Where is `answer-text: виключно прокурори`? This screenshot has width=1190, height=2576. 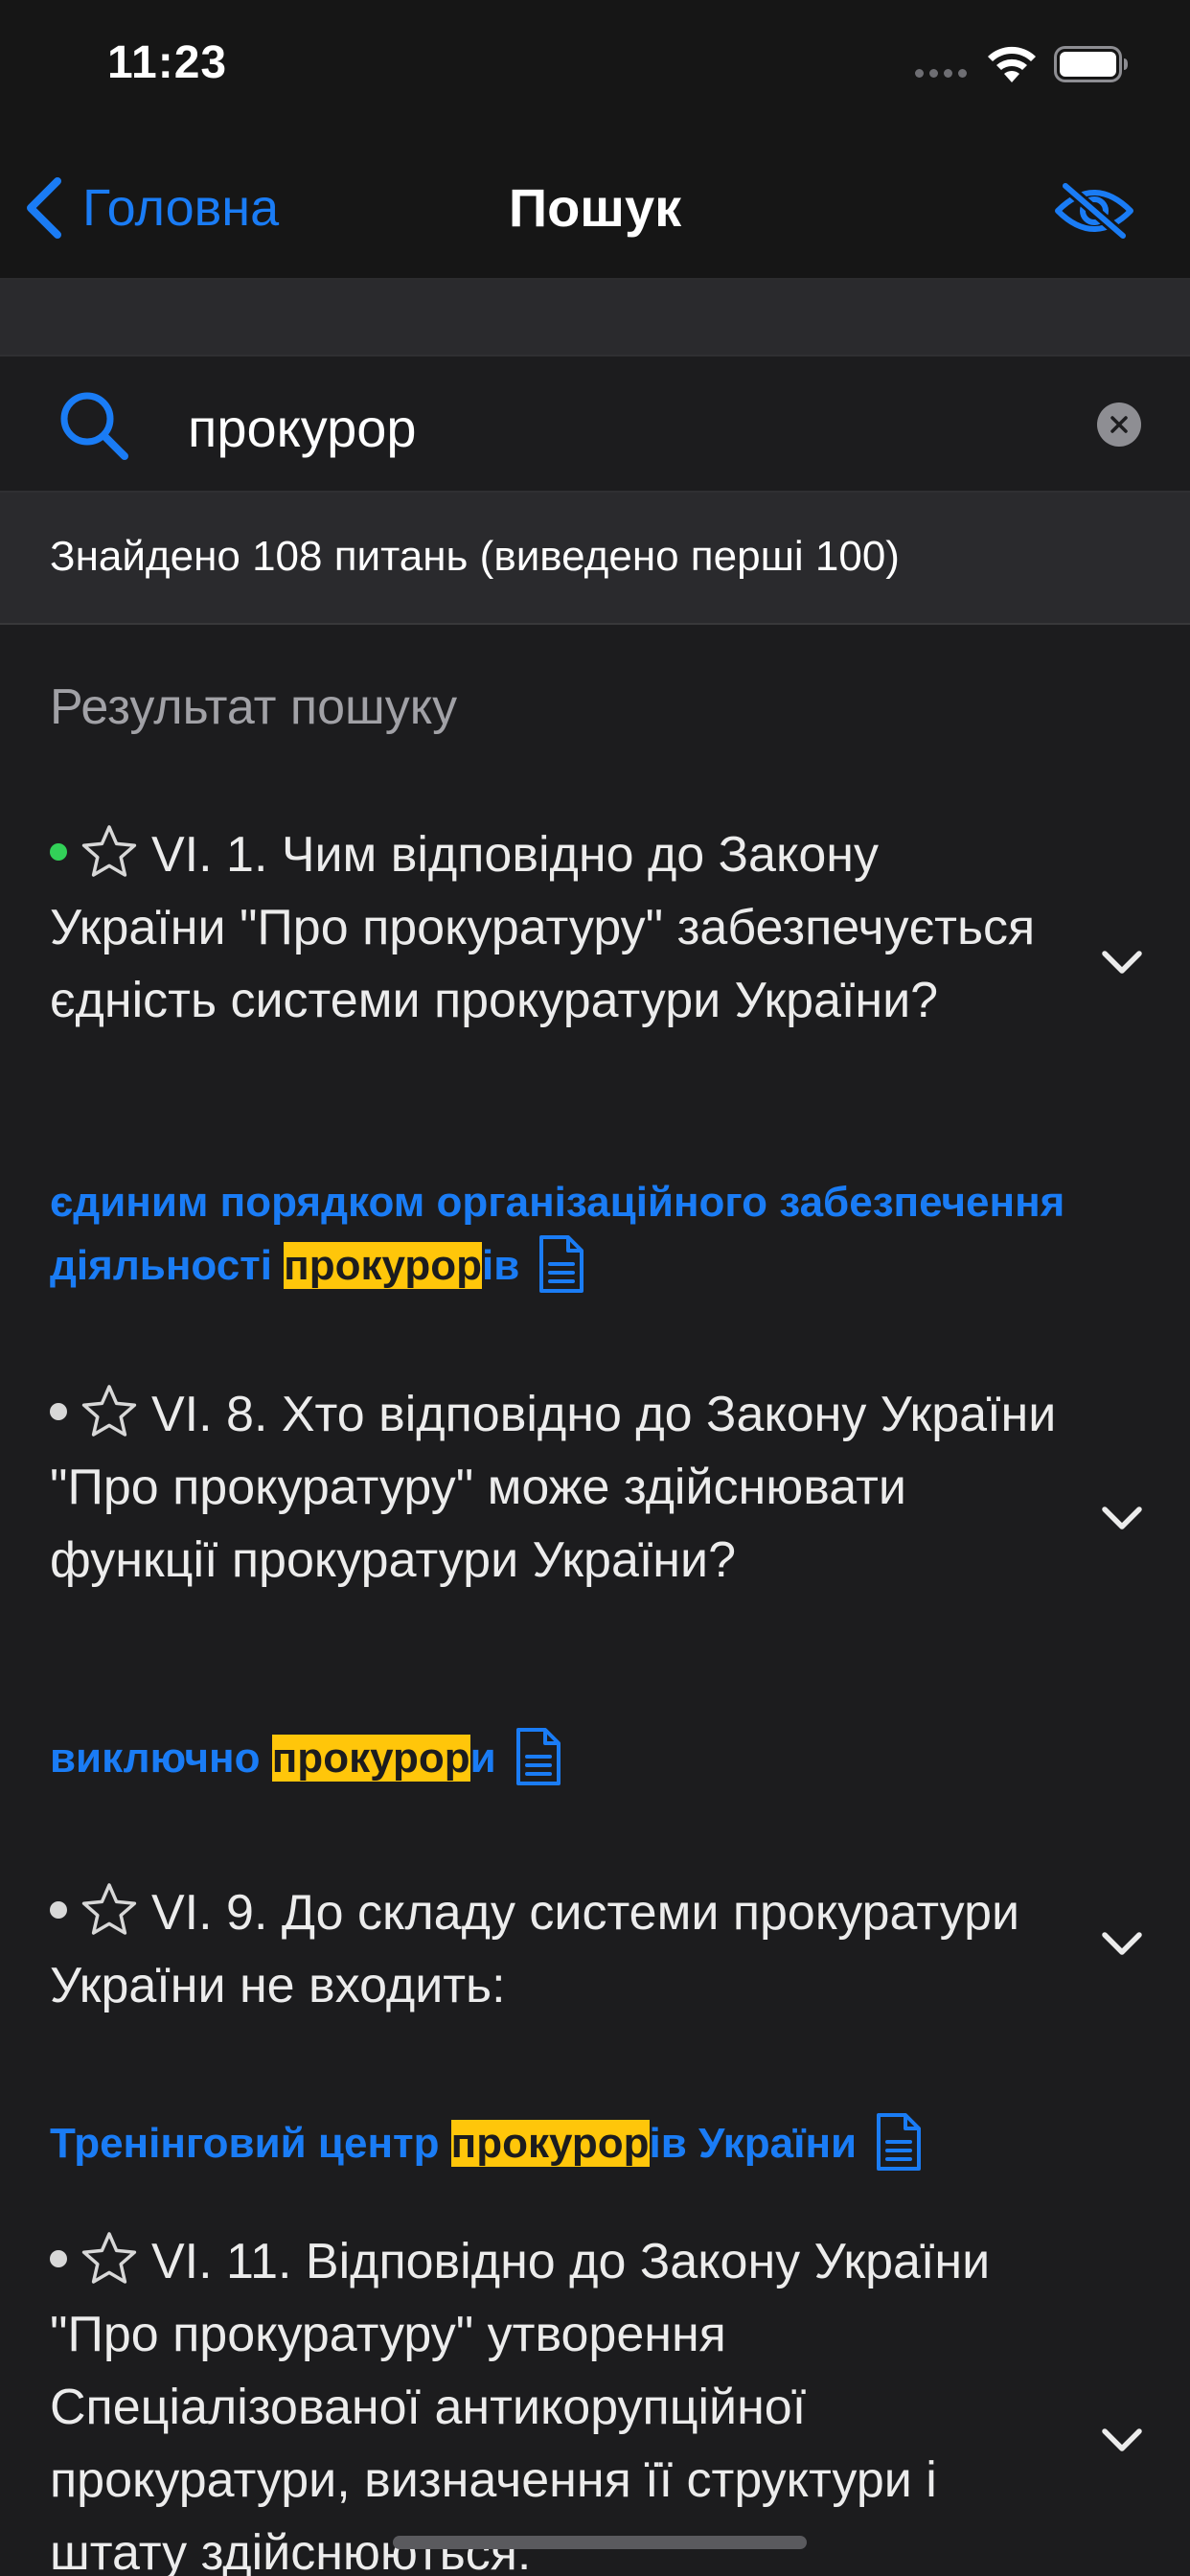 answer-text: виключно прокурори is located at coordinates (596, 1759).